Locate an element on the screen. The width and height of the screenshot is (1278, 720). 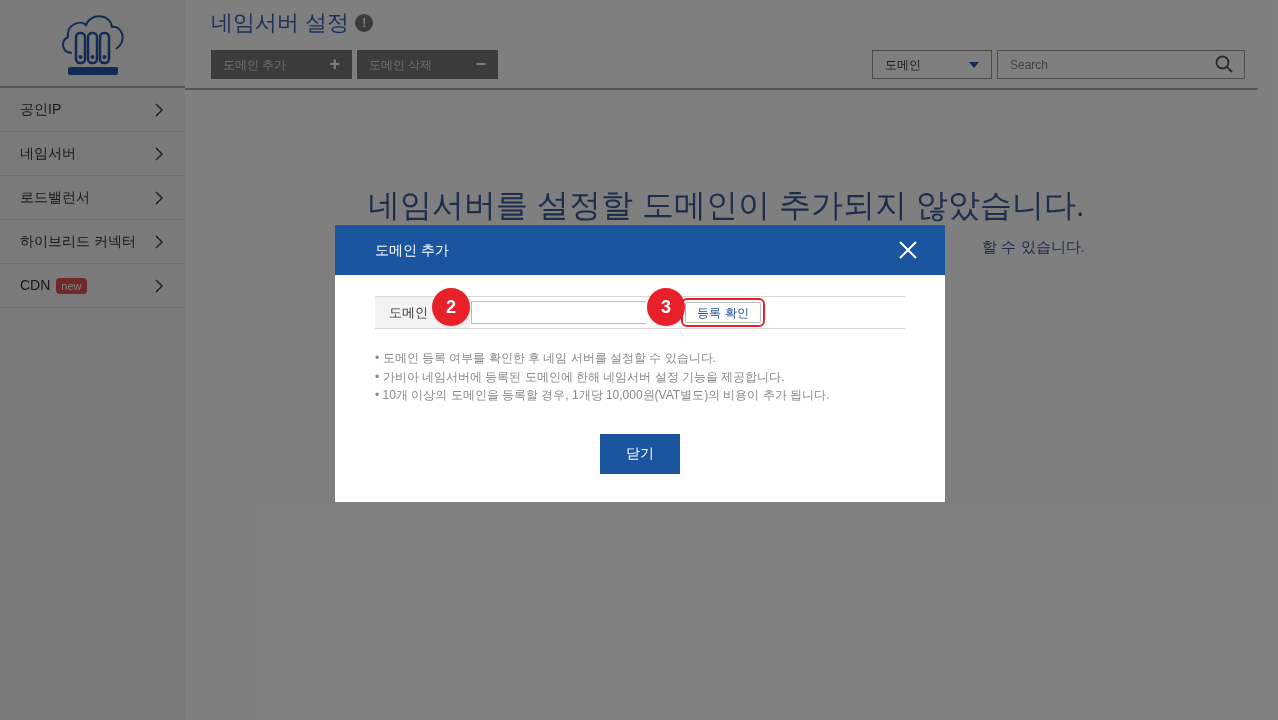
info-icon: ! is located at coordinates (364, 23).